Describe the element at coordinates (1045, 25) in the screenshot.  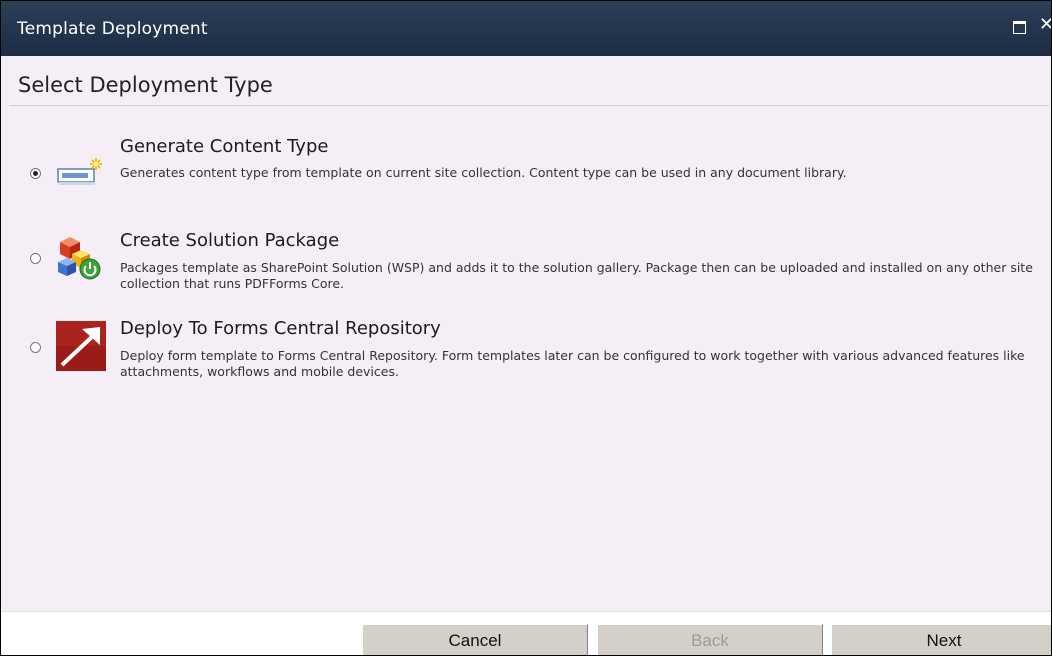
I see `close-icon: ✕` at that location.